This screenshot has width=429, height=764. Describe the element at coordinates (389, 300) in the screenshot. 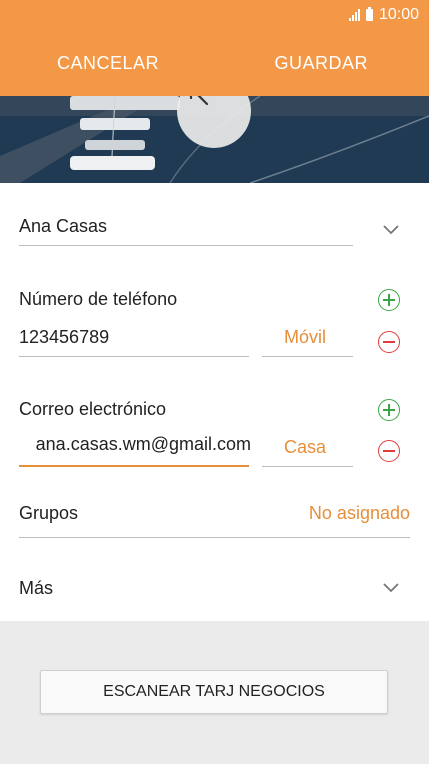

I see `add-phone-button` at that location.